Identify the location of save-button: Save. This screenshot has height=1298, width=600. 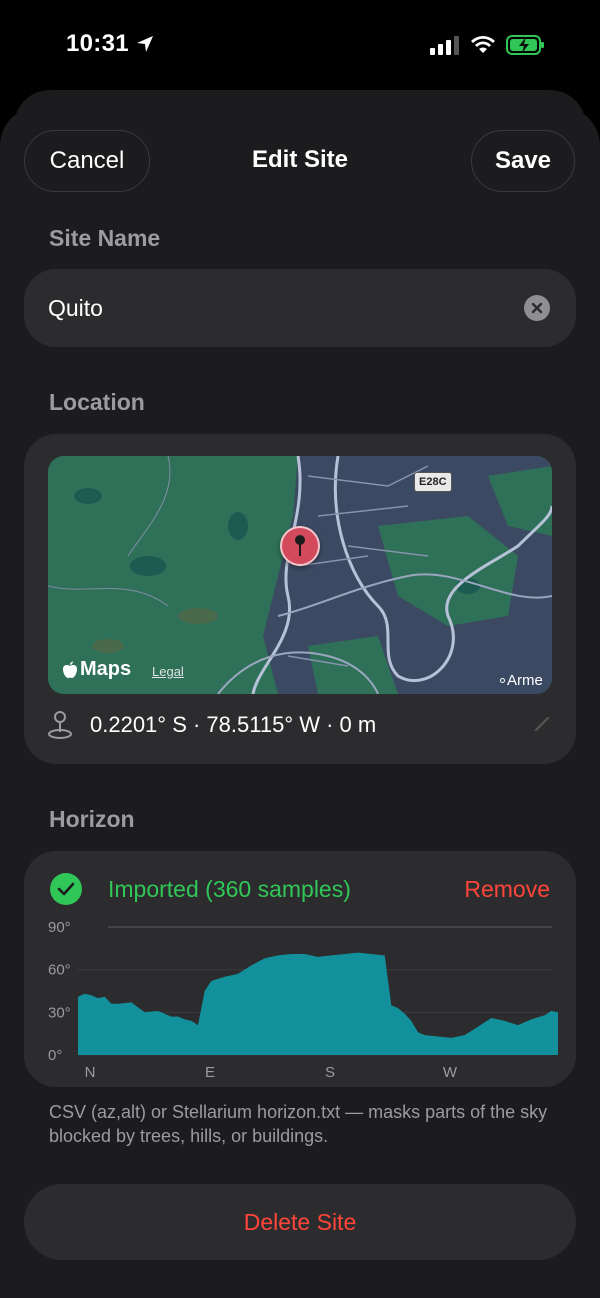
(523, 161).